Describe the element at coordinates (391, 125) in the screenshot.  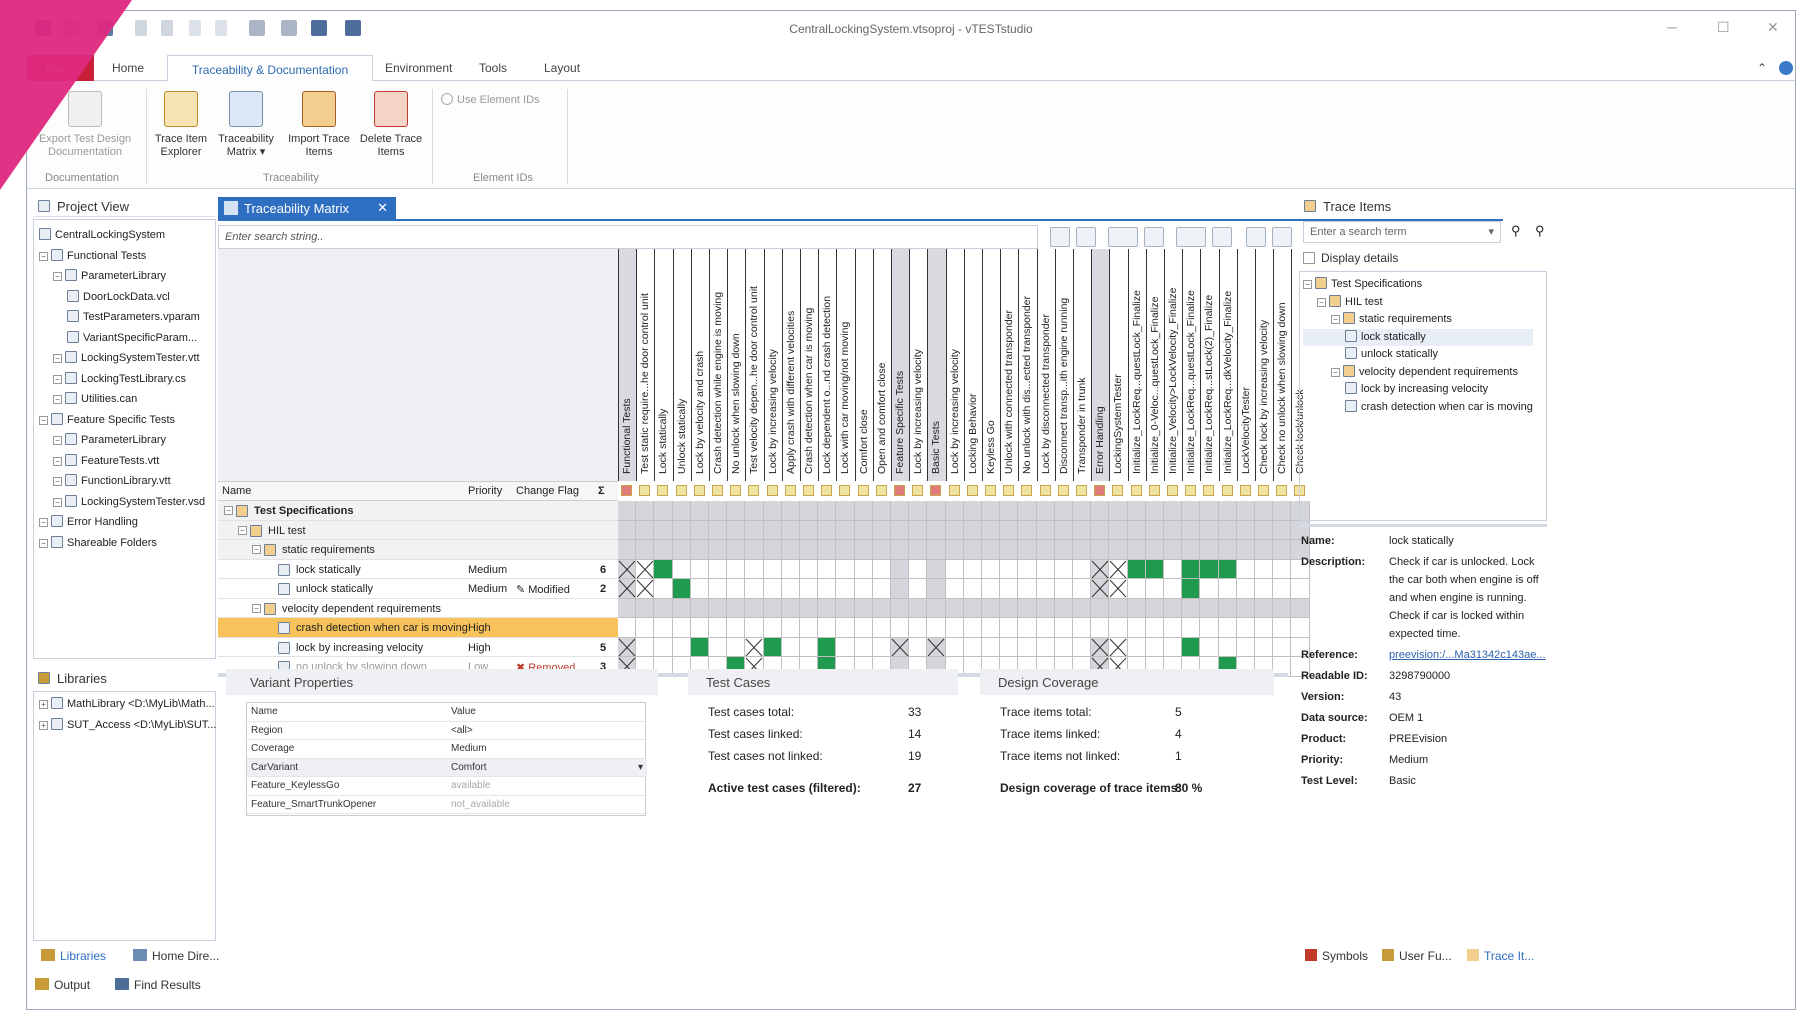
I see `delete-trace-items-button: Delete Trace Items` at that location.